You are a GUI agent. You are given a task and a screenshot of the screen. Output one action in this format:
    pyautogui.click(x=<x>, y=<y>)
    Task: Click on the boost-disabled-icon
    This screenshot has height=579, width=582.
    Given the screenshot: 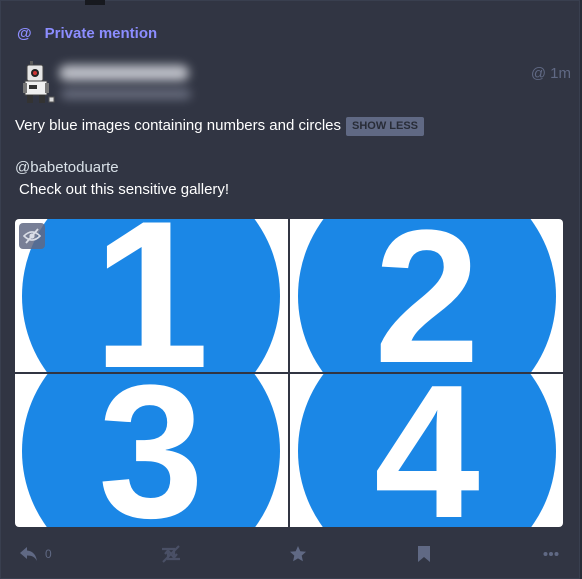 What is the action you would take?
    pyautogui.click(x=171, y=554)
    